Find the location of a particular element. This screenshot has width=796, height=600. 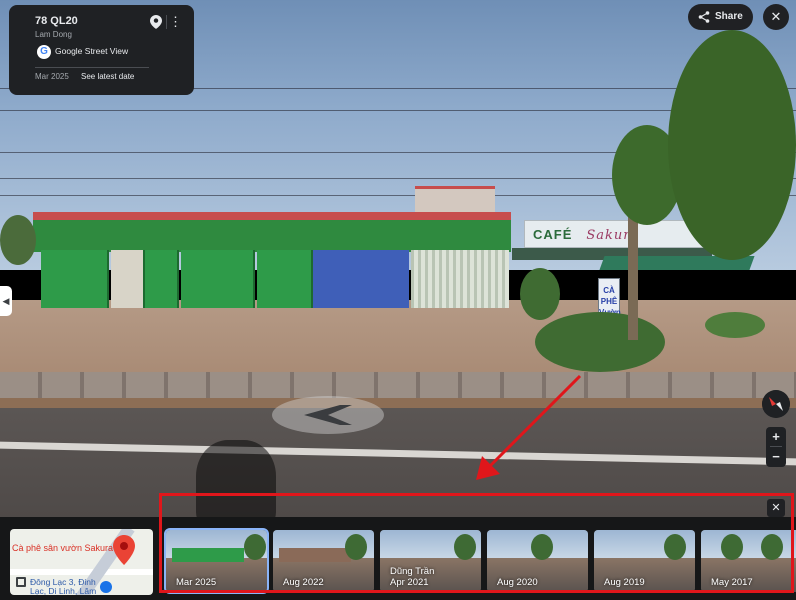

expand-panel-tab: ◀ is located at coordinates (6, 301).